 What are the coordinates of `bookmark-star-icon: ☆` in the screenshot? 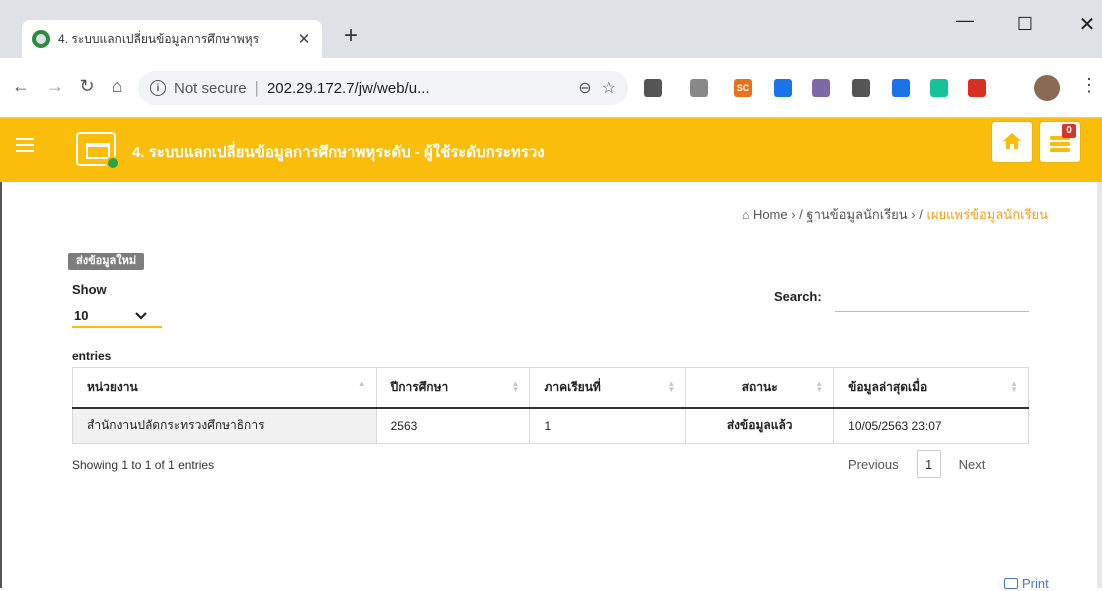 It's located at (609, 88).